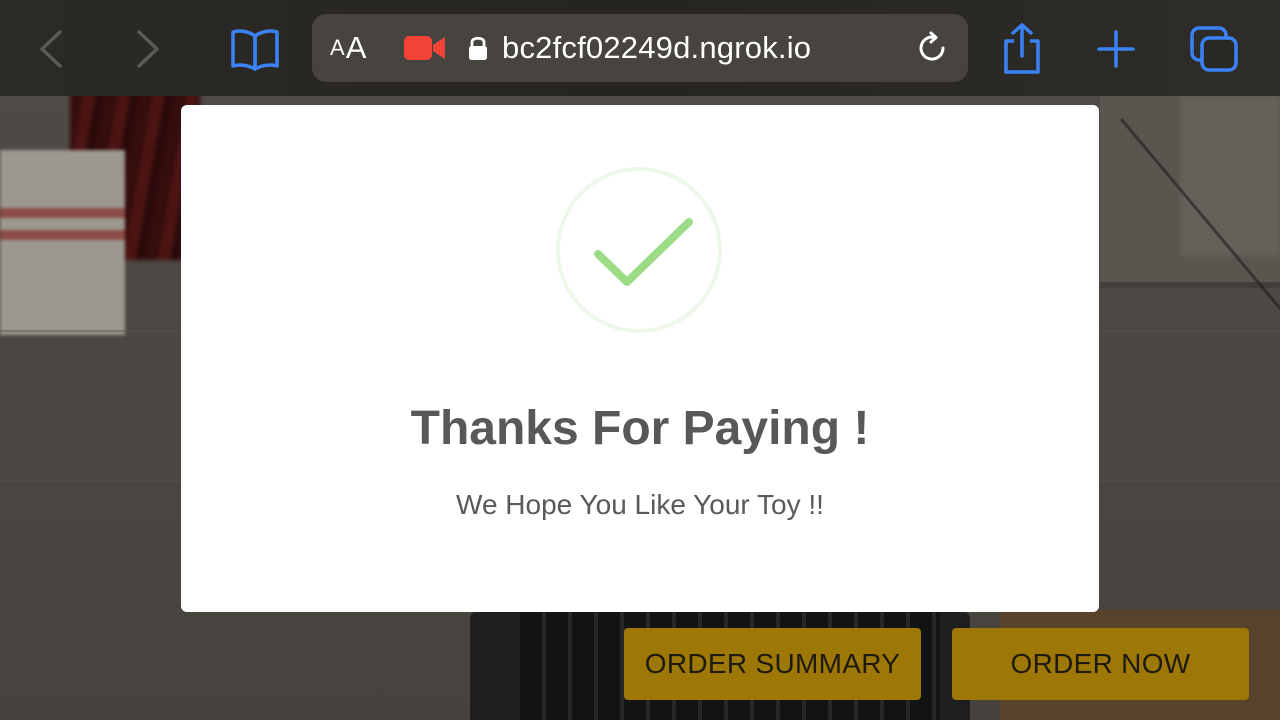  I want to click on book-icon, so click(255, 50).